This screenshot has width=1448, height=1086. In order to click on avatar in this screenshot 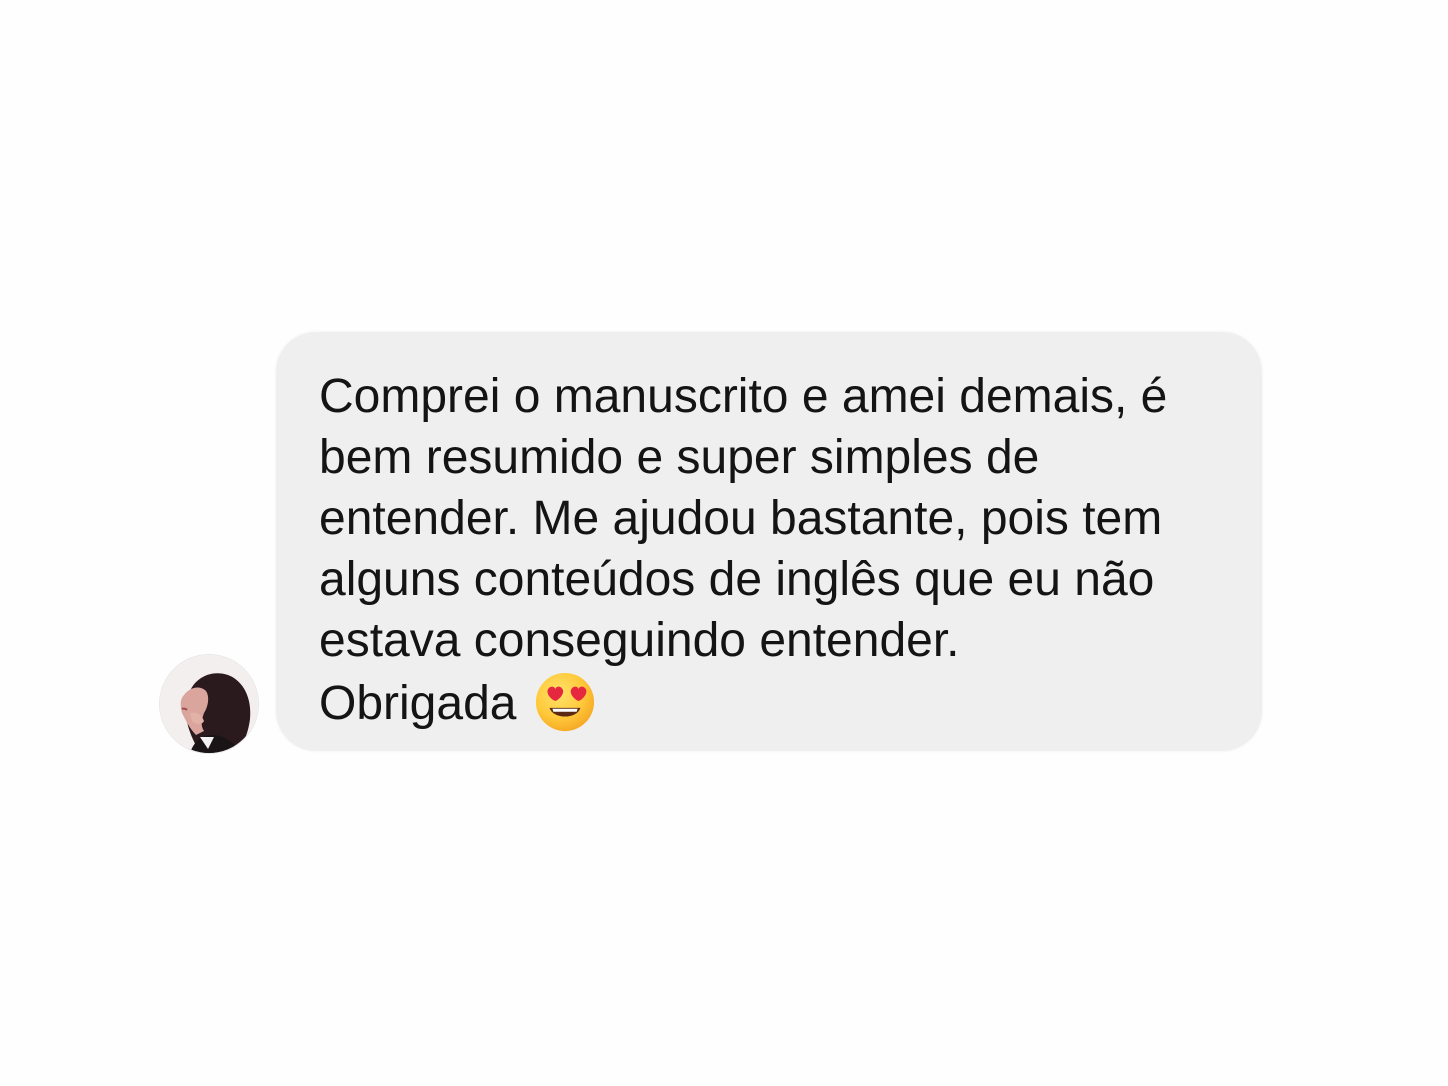, I will do `click(209, 704)`.